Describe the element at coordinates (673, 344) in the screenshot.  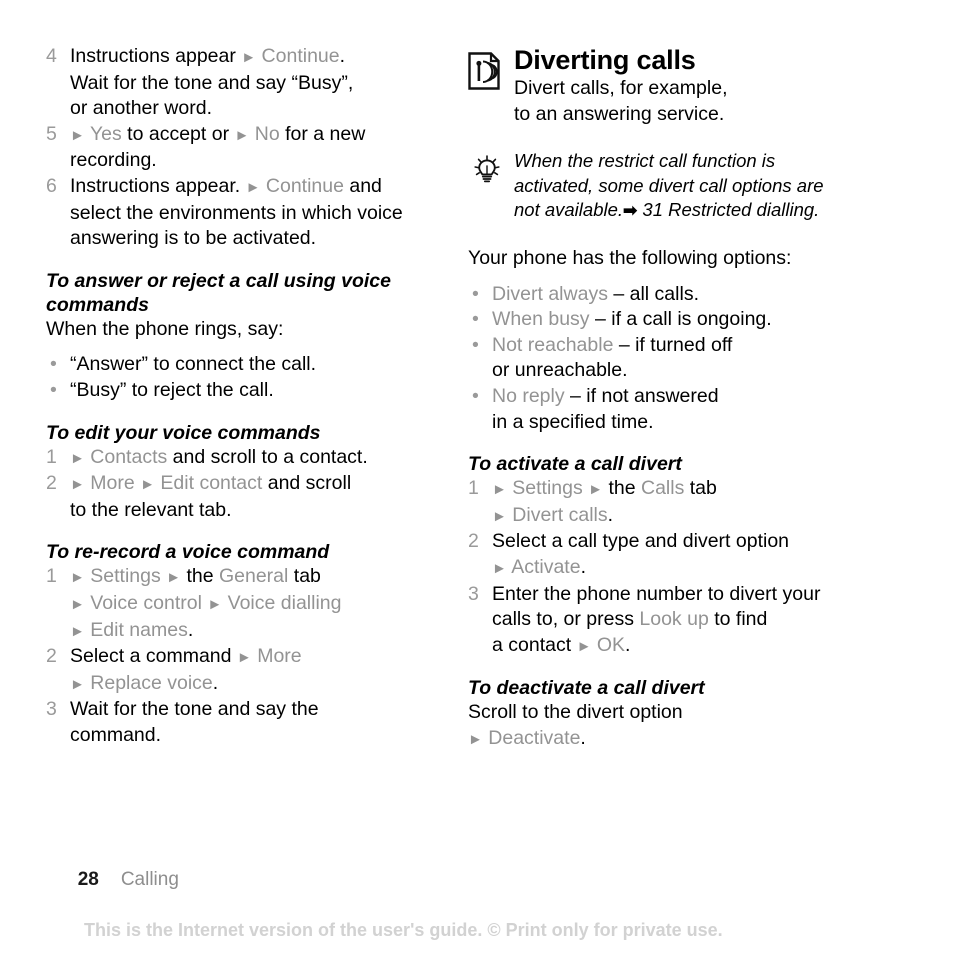
I see `text: – if turned off` at that location.